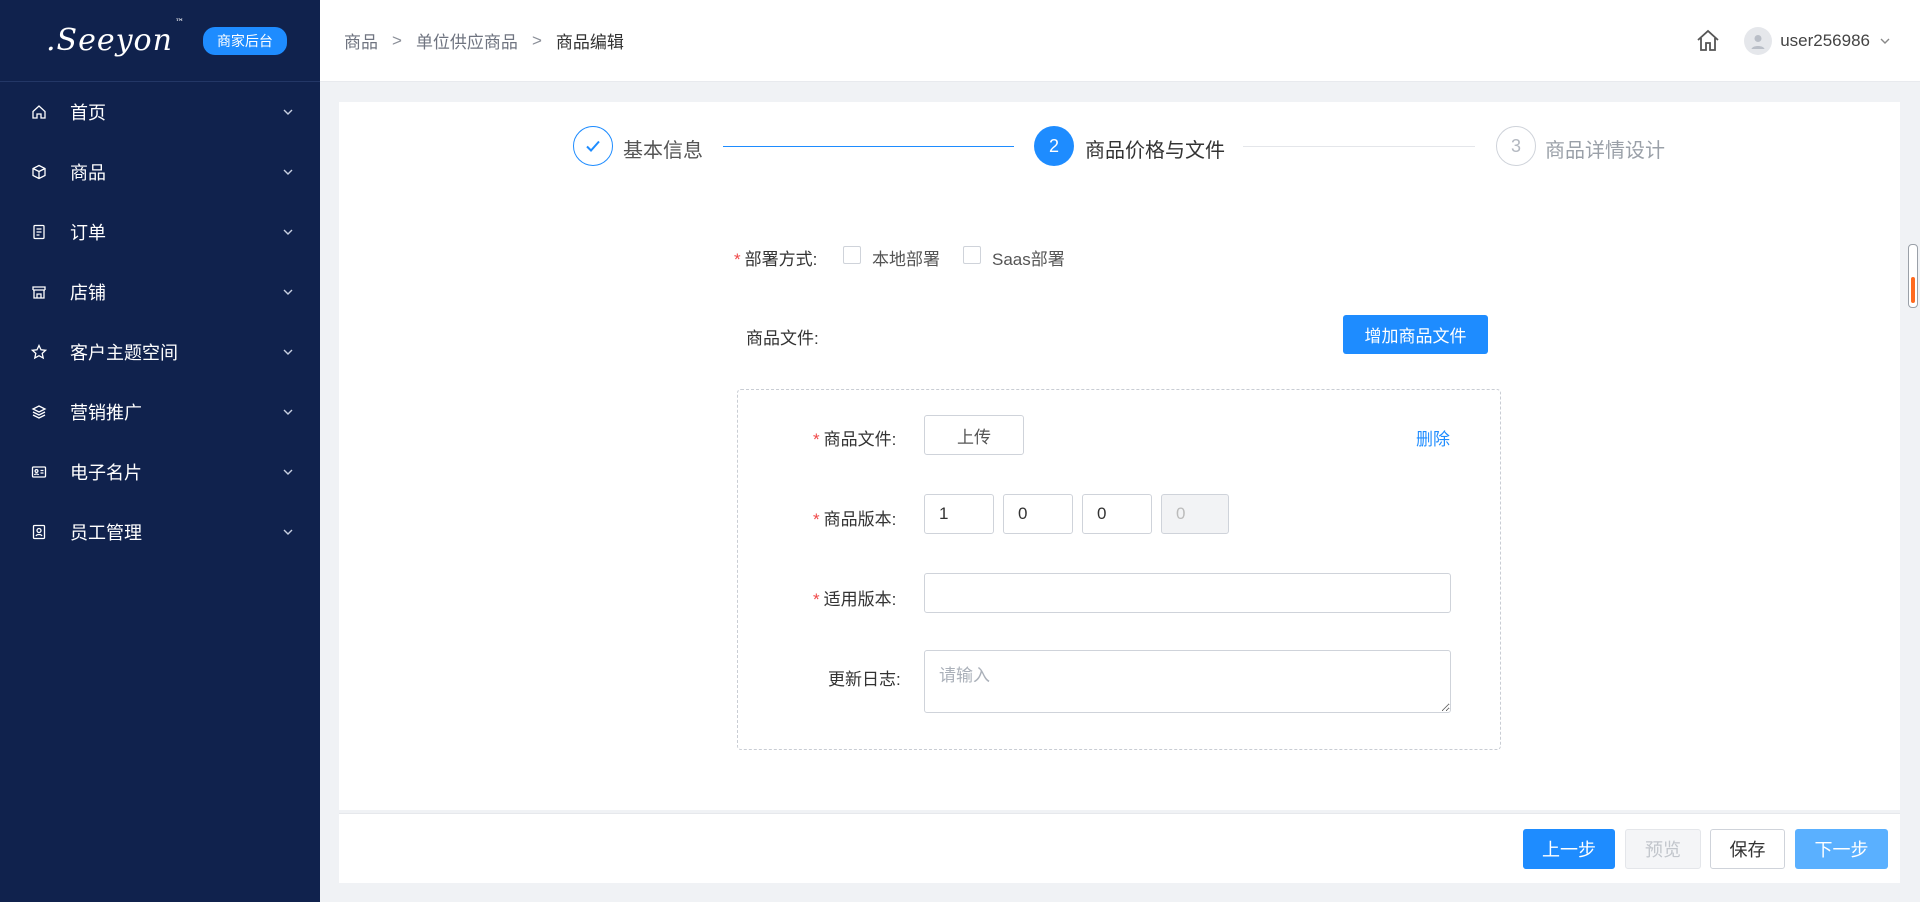  I want to click on sidebar-item-business-card: 电子名片, so click(160, 472).